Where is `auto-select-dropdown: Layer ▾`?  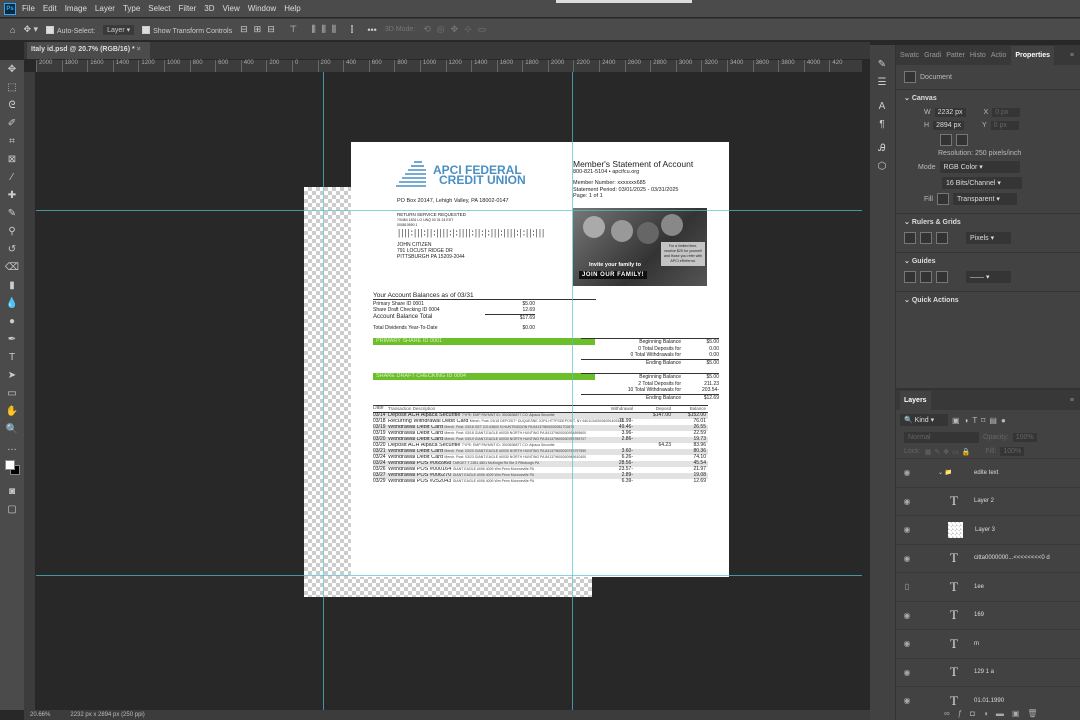
auto-select-dropdown: Layer ▾ is located at coordinates (119, 29).